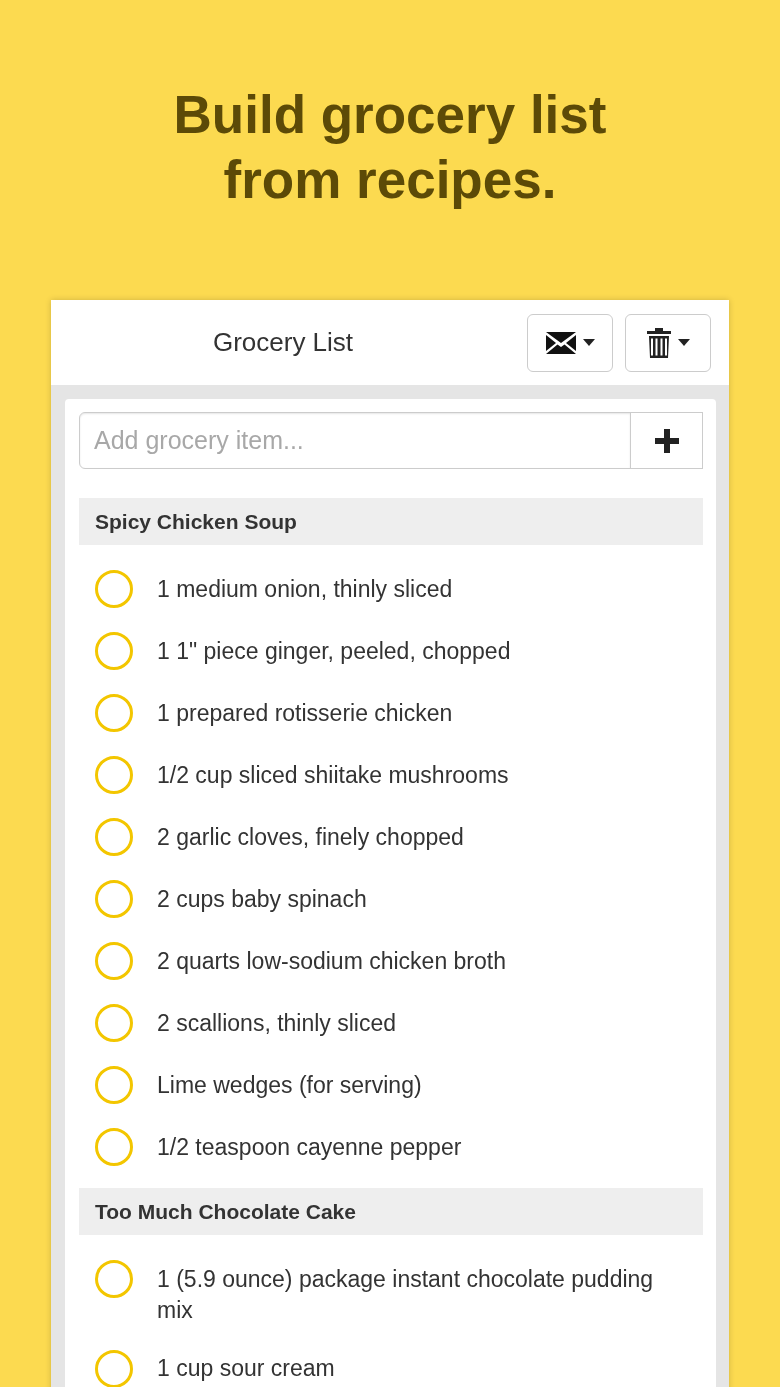  Describe the element at coordinates (334, 651) in the screenshot. I see `grocery-item-text: 1 1" piece ginger, peeled, chopped` at that location.